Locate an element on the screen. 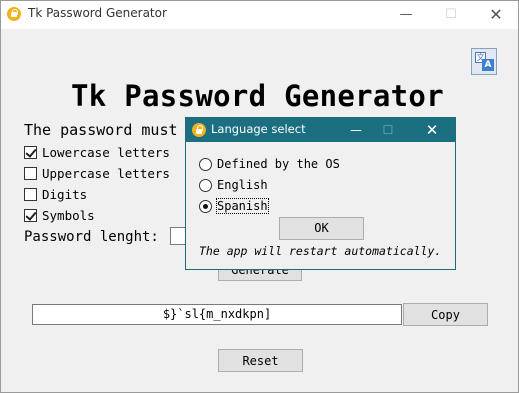  page-title: Tk Password Generator is located at coordinates (257, 96).